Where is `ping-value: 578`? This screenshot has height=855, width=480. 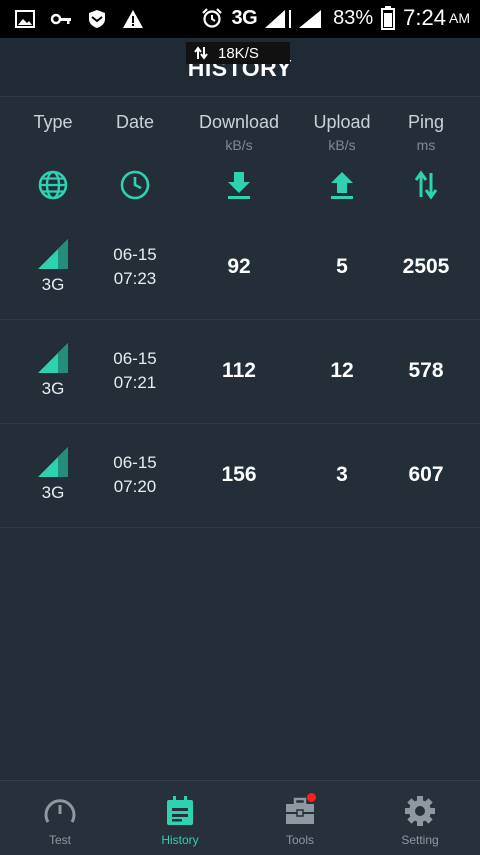 ping-value: 578 is located at coordinates (426, 370).